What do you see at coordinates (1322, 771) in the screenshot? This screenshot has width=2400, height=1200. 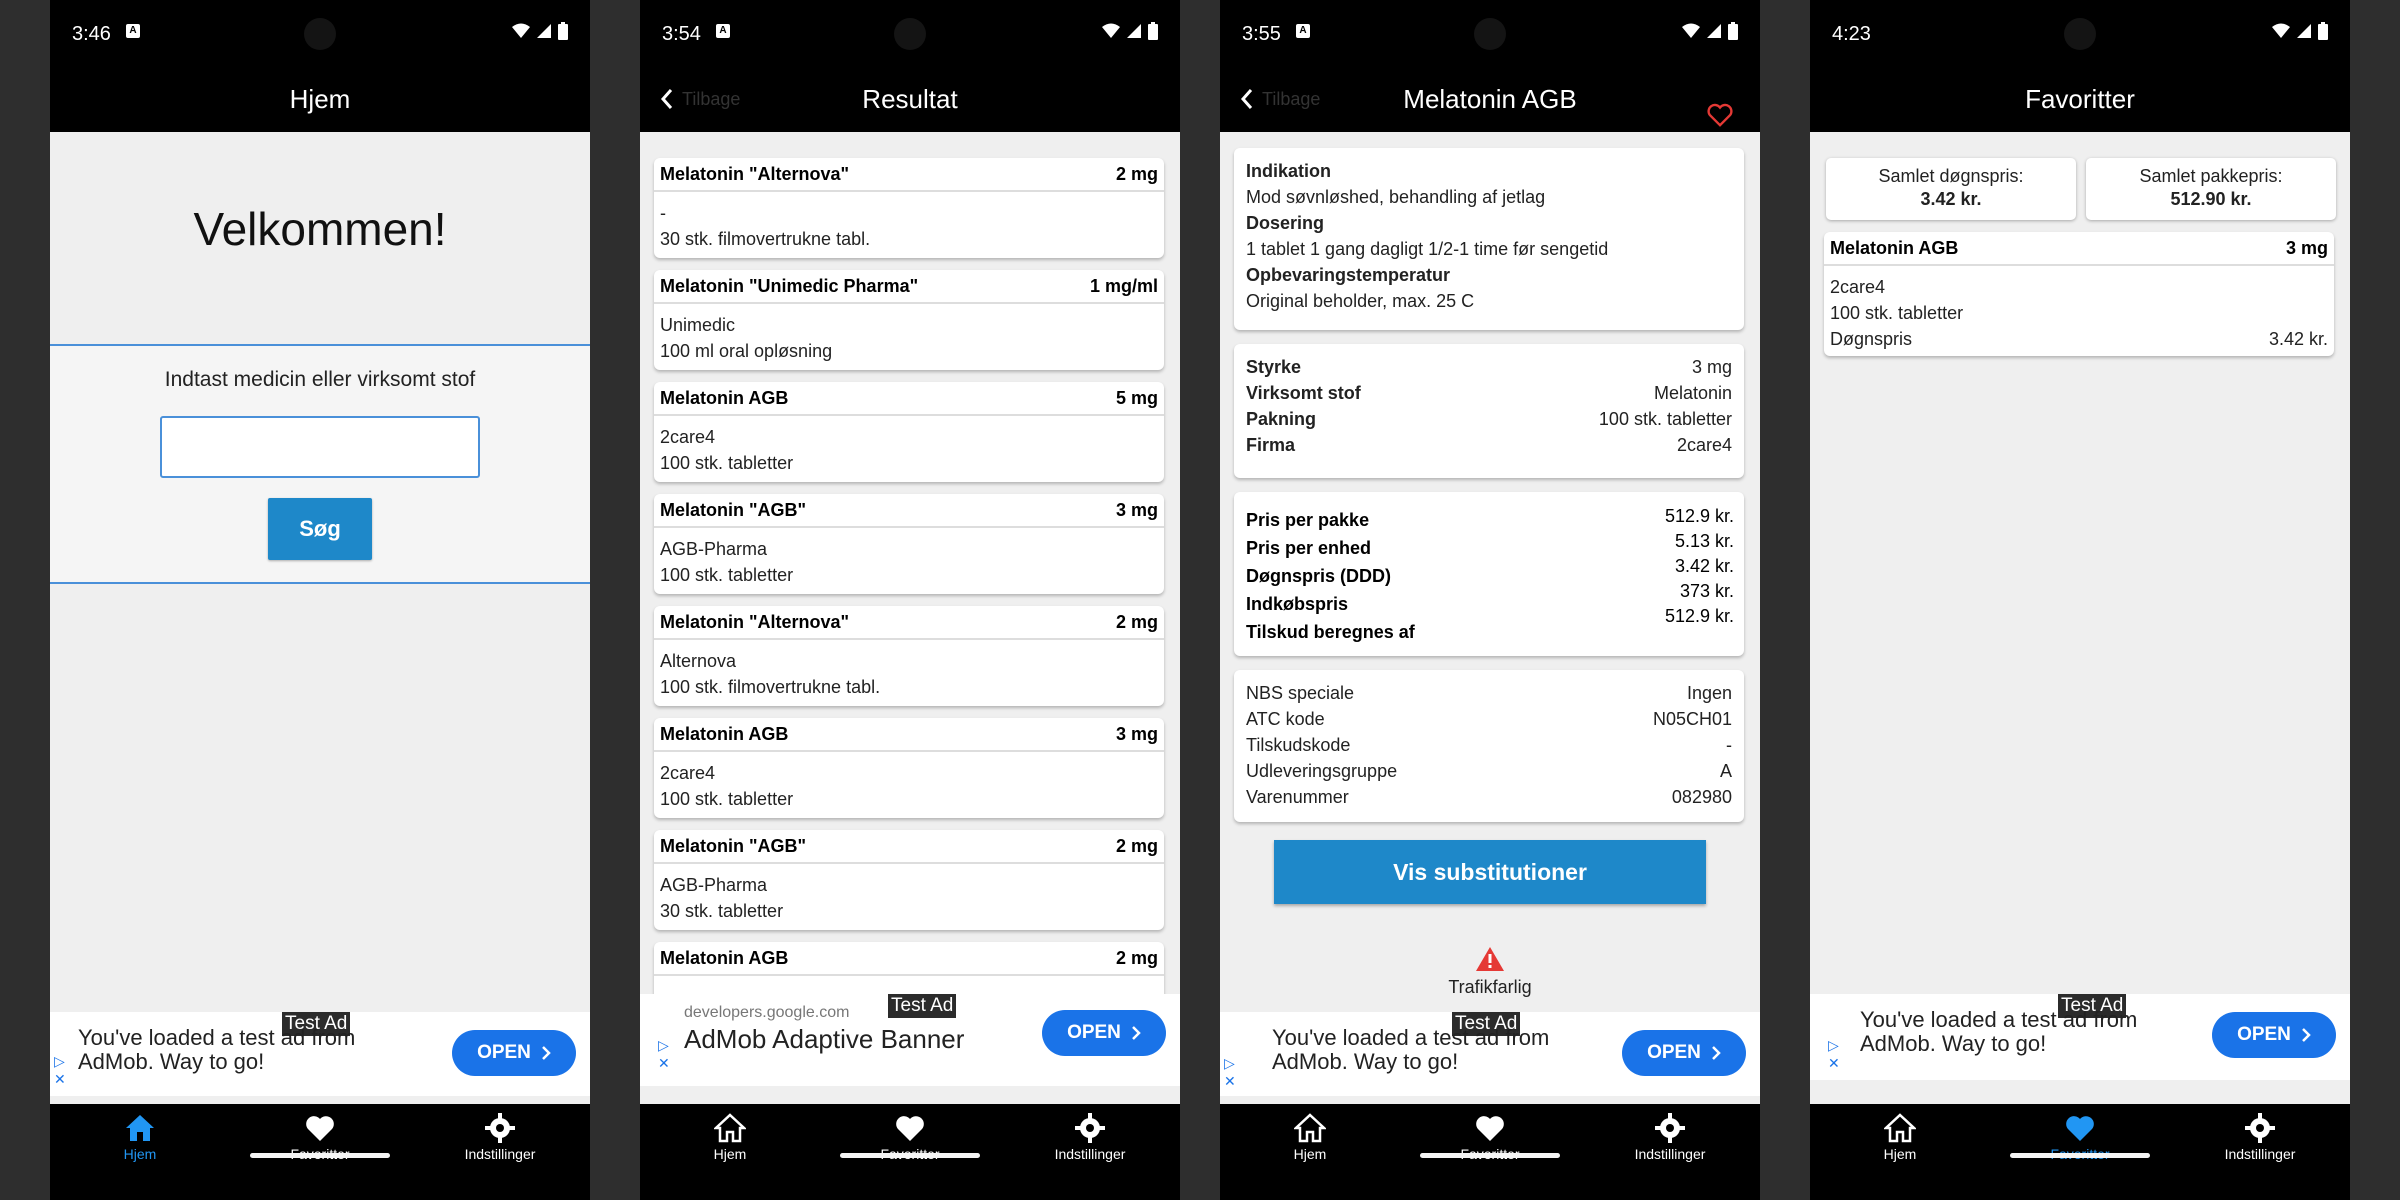 I see `code-label: Udleveringsgruppe` at bounding box center [1322, 771].